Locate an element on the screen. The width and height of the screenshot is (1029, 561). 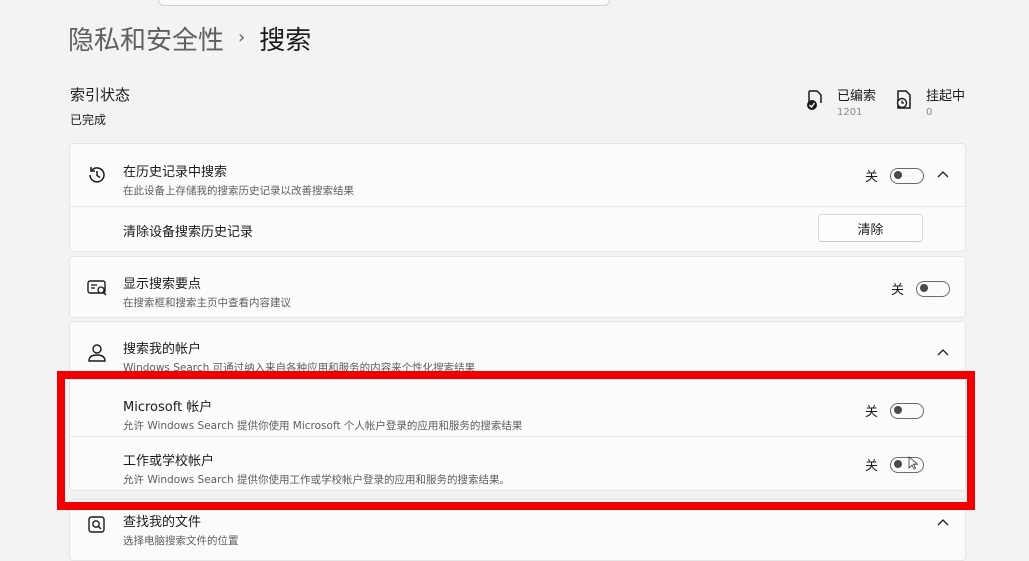
indexed-count: 1201 is located at coordinates (849, 112).